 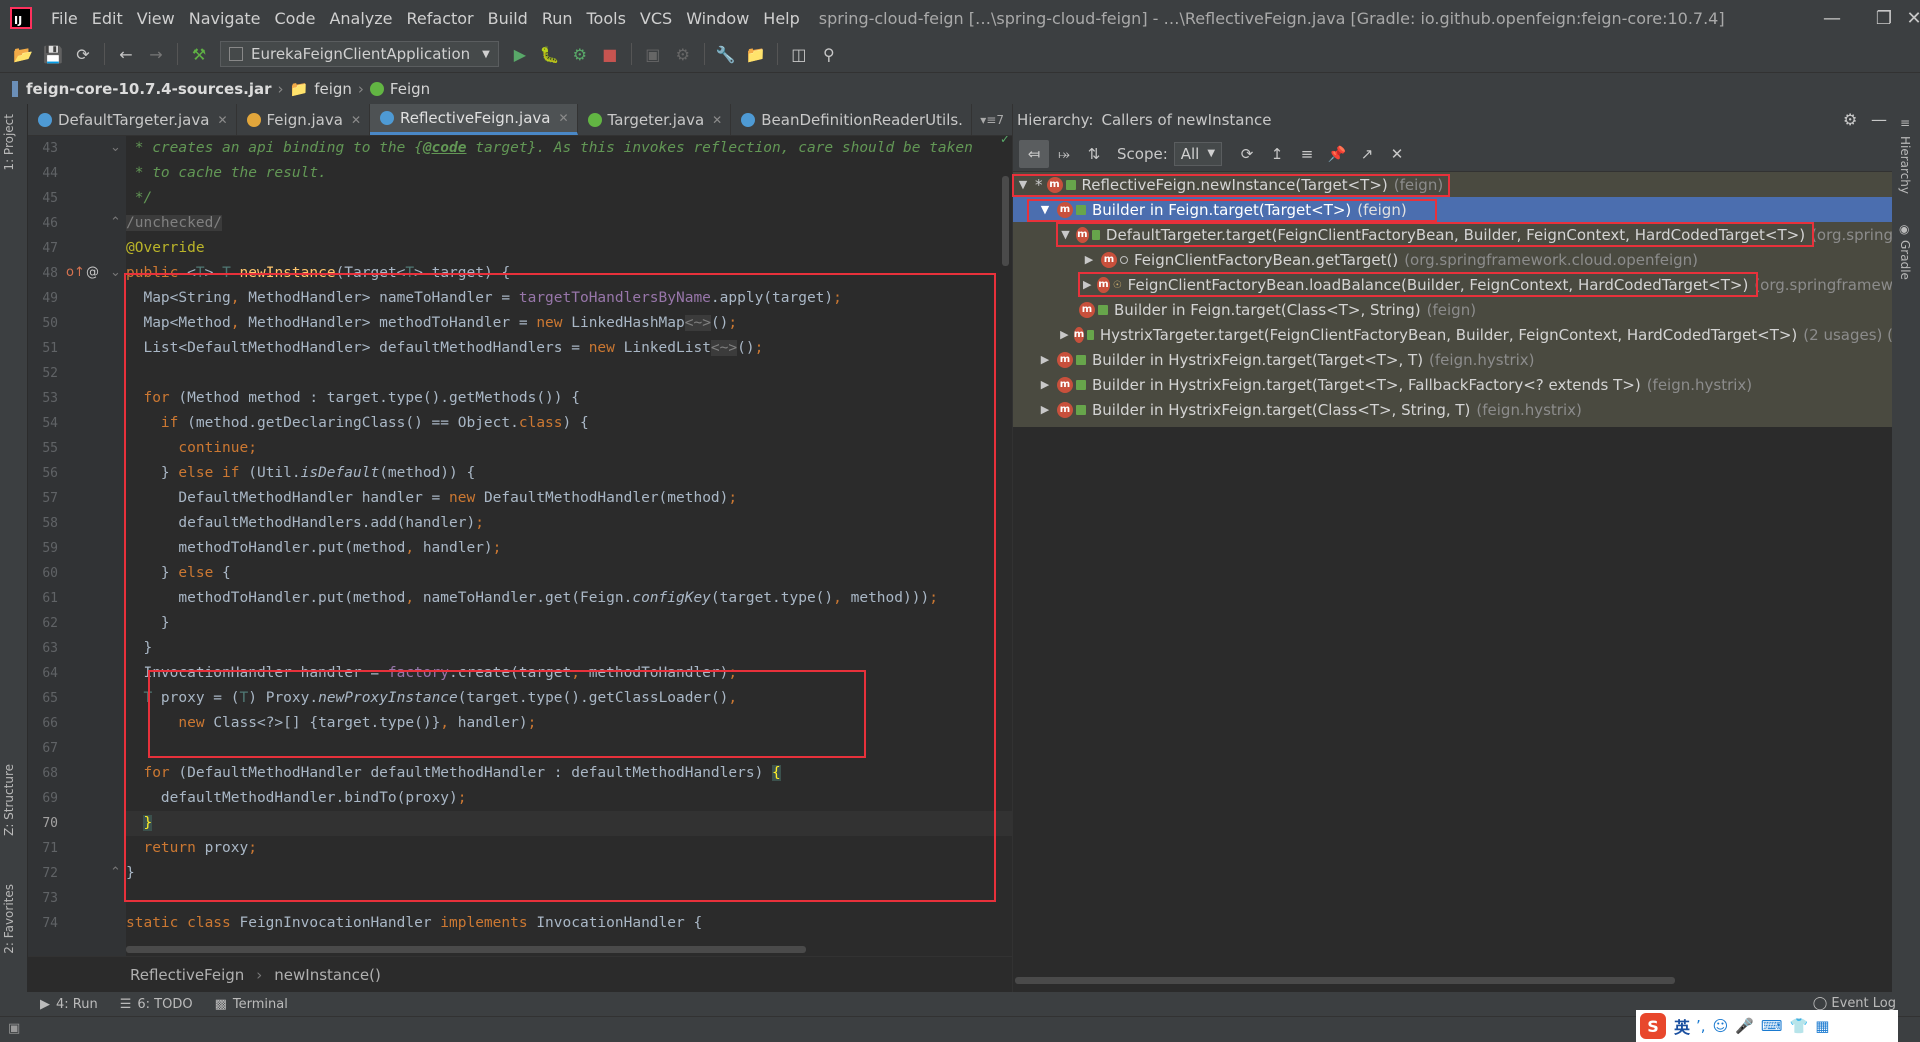 I want to click on tab-beandefinitionreaderutils: BeanDefinitionReaderUtils., so click(x=851, y=119).